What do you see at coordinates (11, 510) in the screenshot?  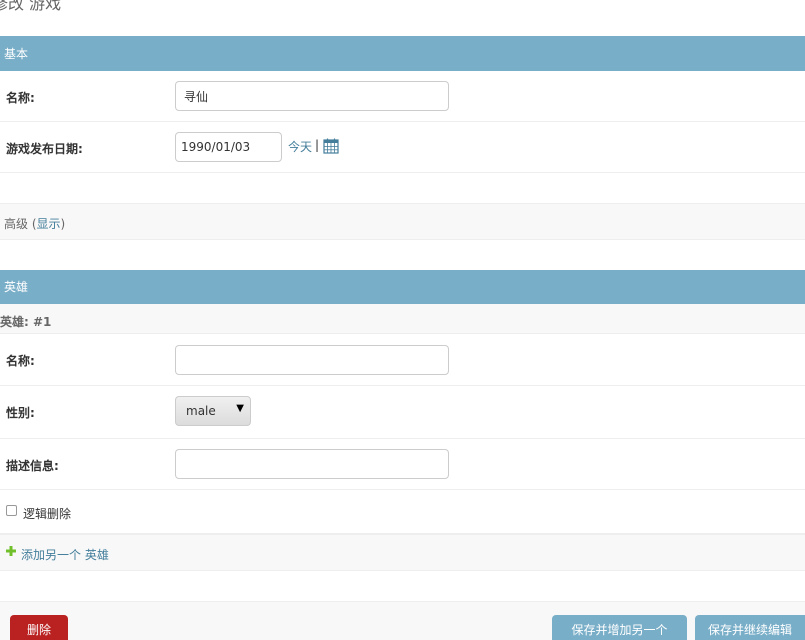 I see `logic-delete-checkbox` at bounding box center [11, 510].